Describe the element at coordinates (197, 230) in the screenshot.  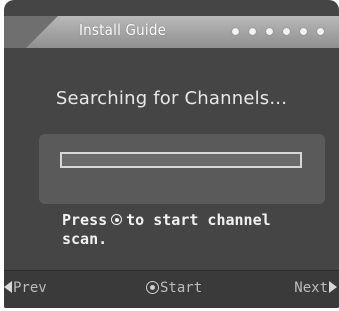
I see `instruction-text: Press to start channel scan.` at that location.